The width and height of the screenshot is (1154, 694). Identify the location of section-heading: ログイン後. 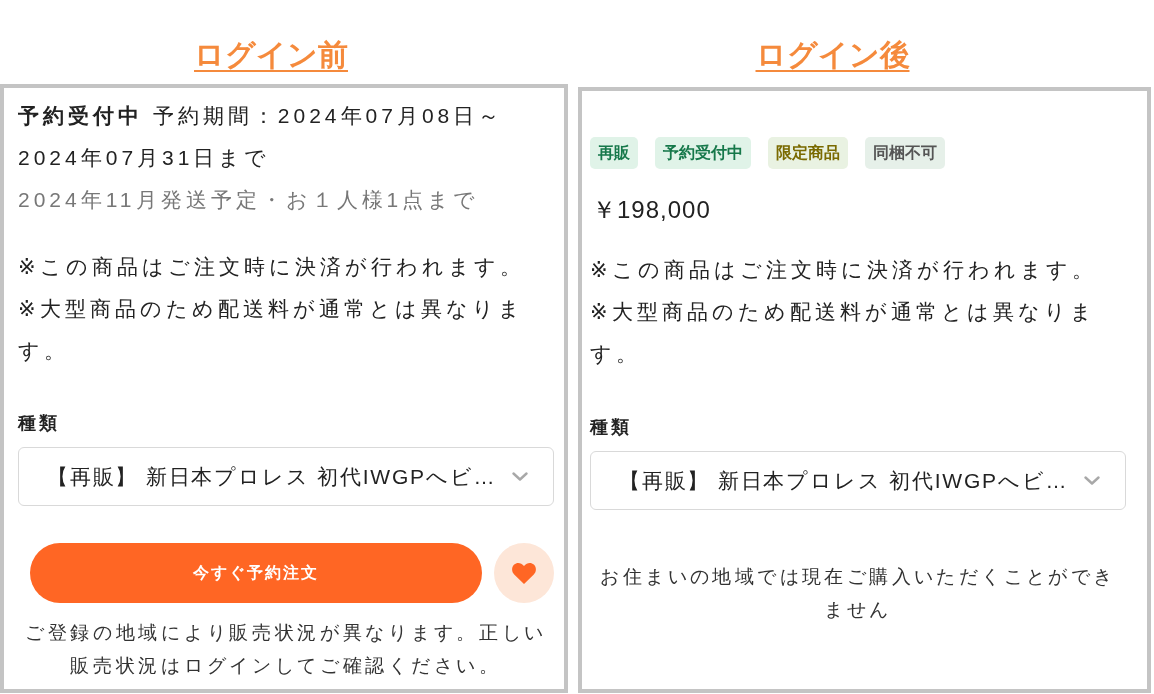
(832, 55).